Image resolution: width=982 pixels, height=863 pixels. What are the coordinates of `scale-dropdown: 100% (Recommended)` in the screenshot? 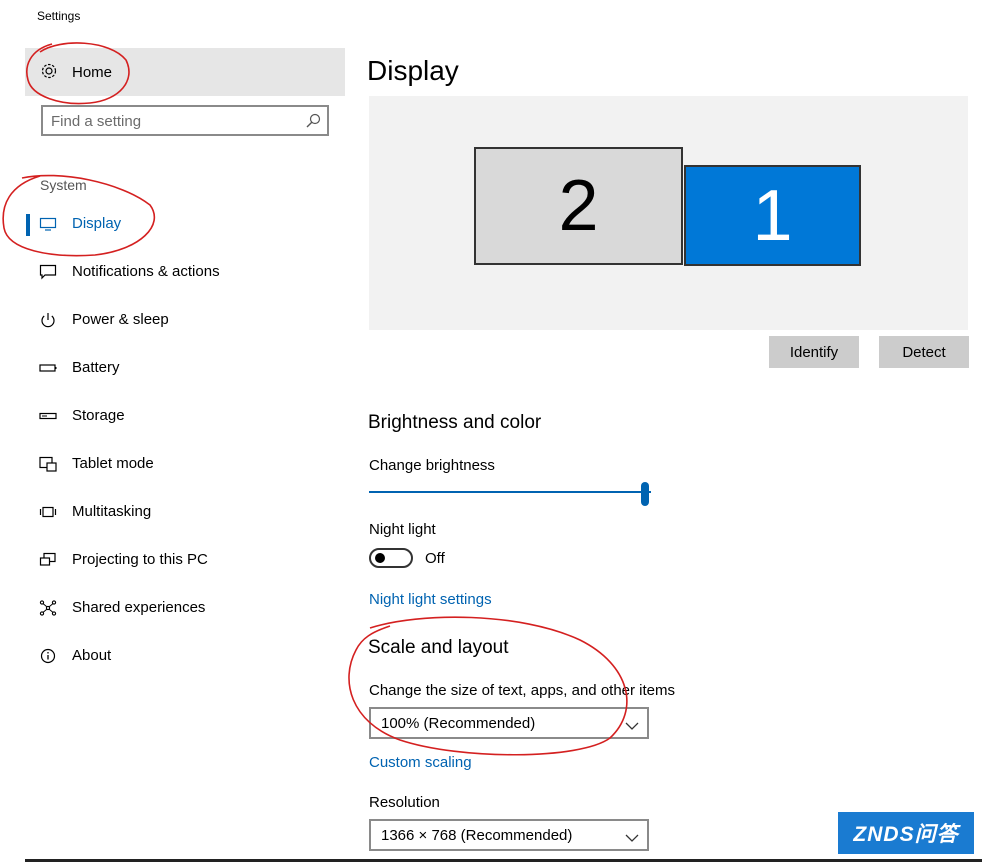 It's located at (509, 723).